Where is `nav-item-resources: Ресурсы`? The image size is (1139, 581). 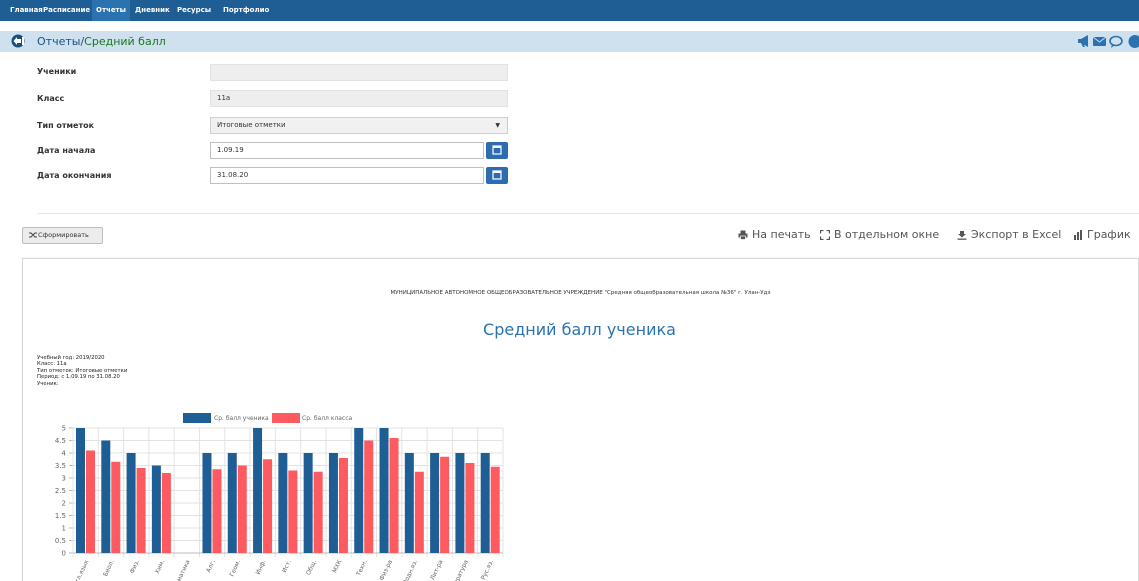
nav-item-resources: Ресурсы is located at coordinates (194, 10).